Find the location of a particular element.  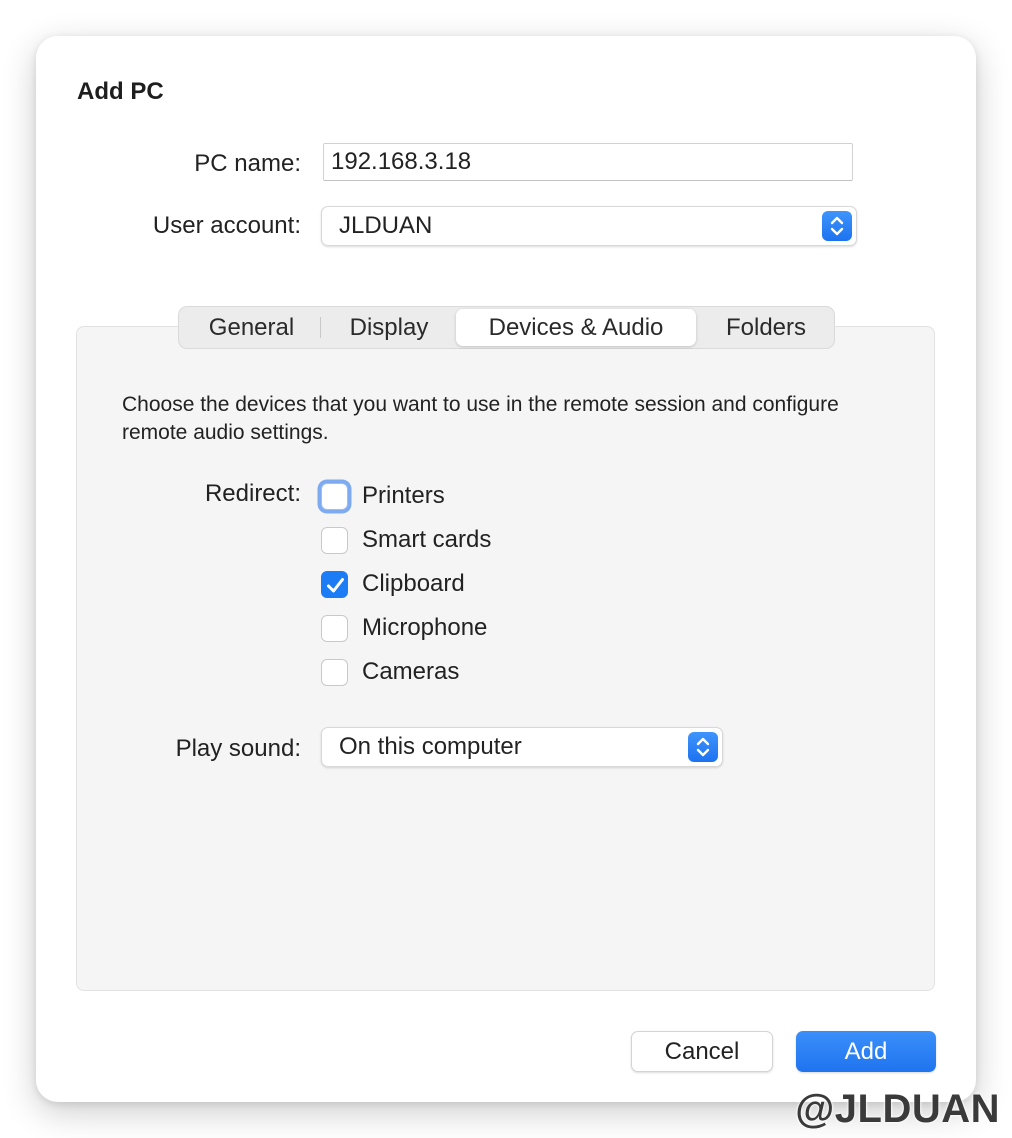

pc-name-input is located at coordinates (588, 162).